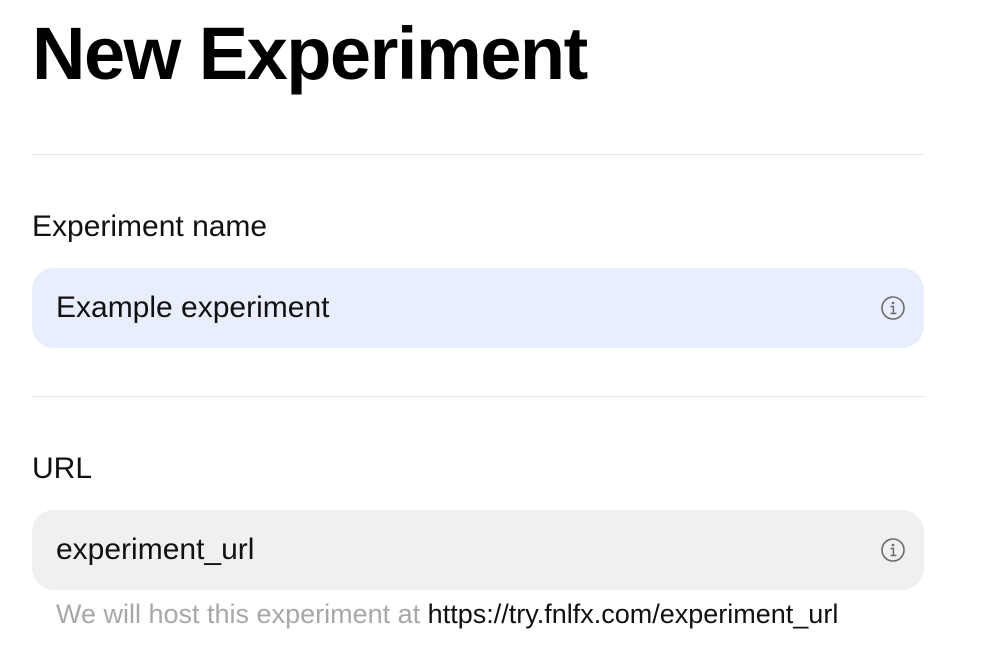 Image resolution: width=994 pixels, height=672 pixels. I want to click on experiment-name-value: Example experiment, so click(468, 308).